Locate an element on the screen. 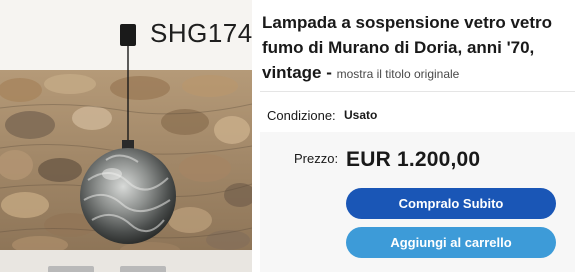 This screenshot has height=272, width=575. add-to-cart-button: Aggiungi al carrello is located at coordinates (451, 242).